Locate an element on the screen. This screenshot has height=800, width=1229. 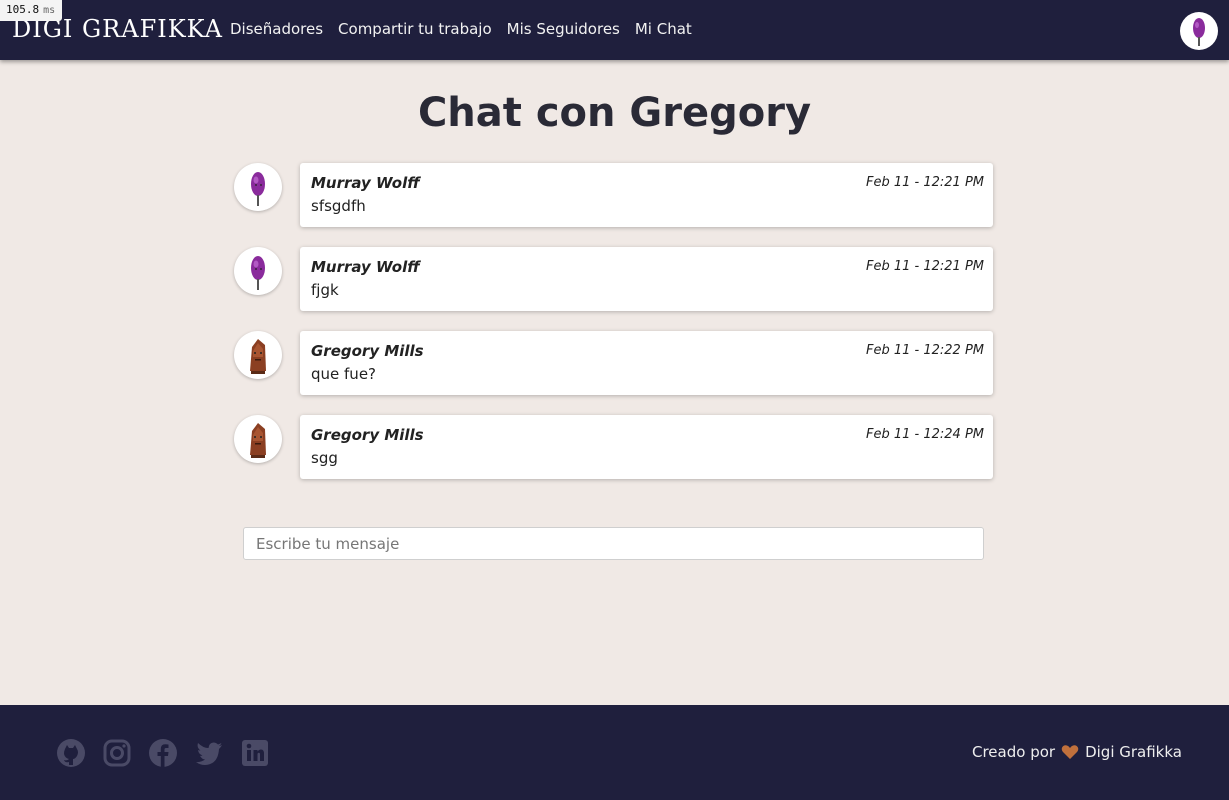
message-card: Murray Wolff Feb 11 - 12:21 PM sfsgdfh is located at coordinates (646, 195).